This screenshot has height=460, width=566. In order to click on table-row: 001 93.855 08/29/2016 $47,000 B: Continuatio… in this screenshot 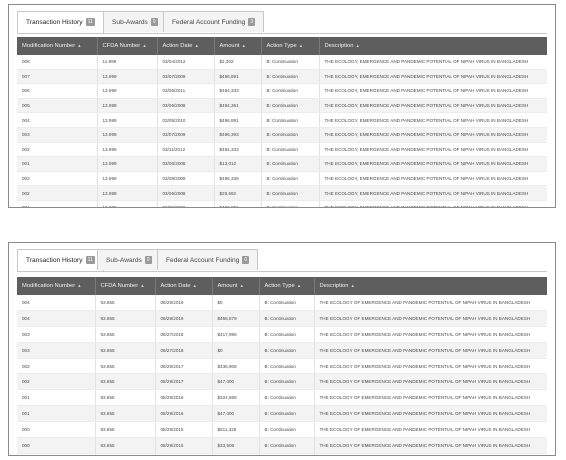, I will do `click(282, 414)`.